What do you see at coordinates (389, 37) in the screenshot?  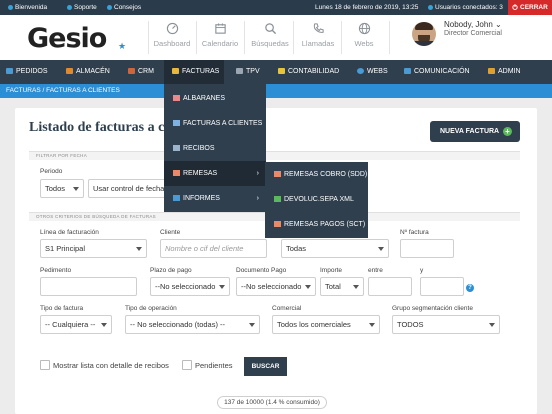 I see `divider` at bounding box center [389, 37].